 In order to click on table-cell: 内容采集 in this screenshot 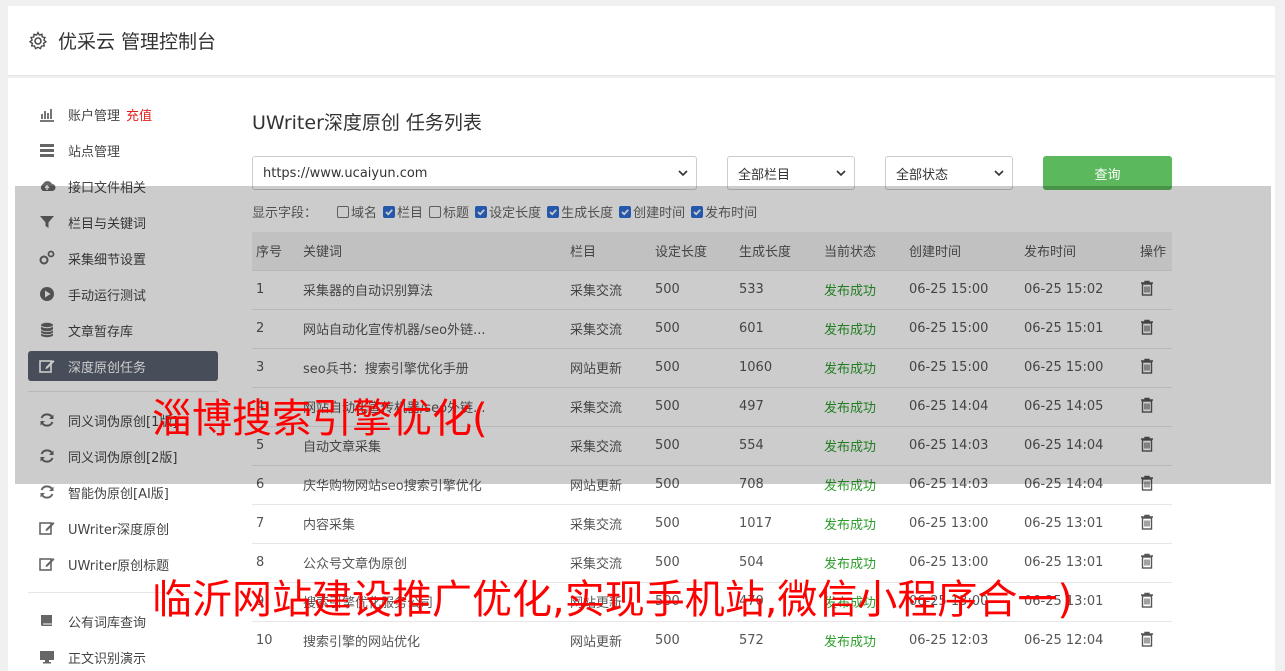, I will do `click(432, 523)`.